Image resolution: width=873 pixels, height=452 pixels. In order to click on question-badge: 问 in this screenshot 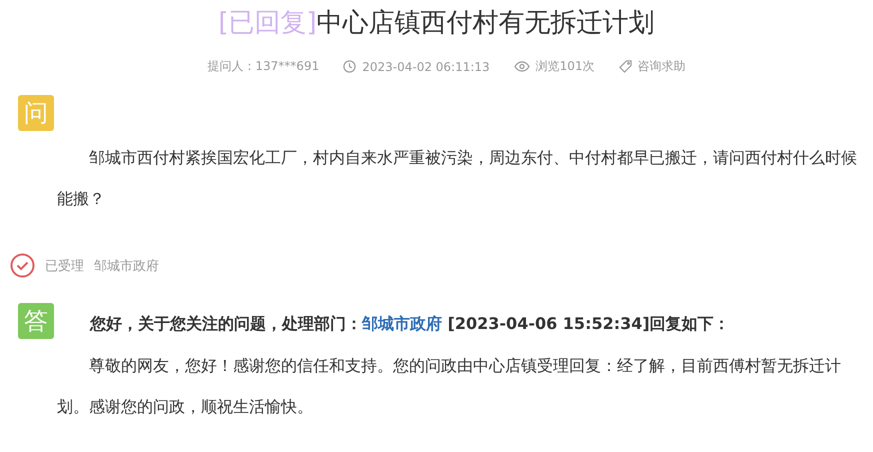, I will do `click(36, 113)`.